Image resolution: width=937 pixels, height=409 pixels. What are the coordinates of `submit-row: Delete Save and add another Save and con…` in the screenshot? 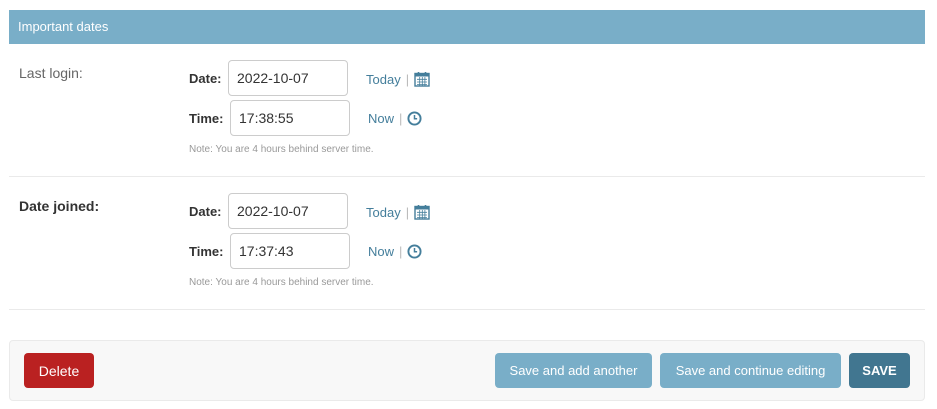 It's located at (467, 370).